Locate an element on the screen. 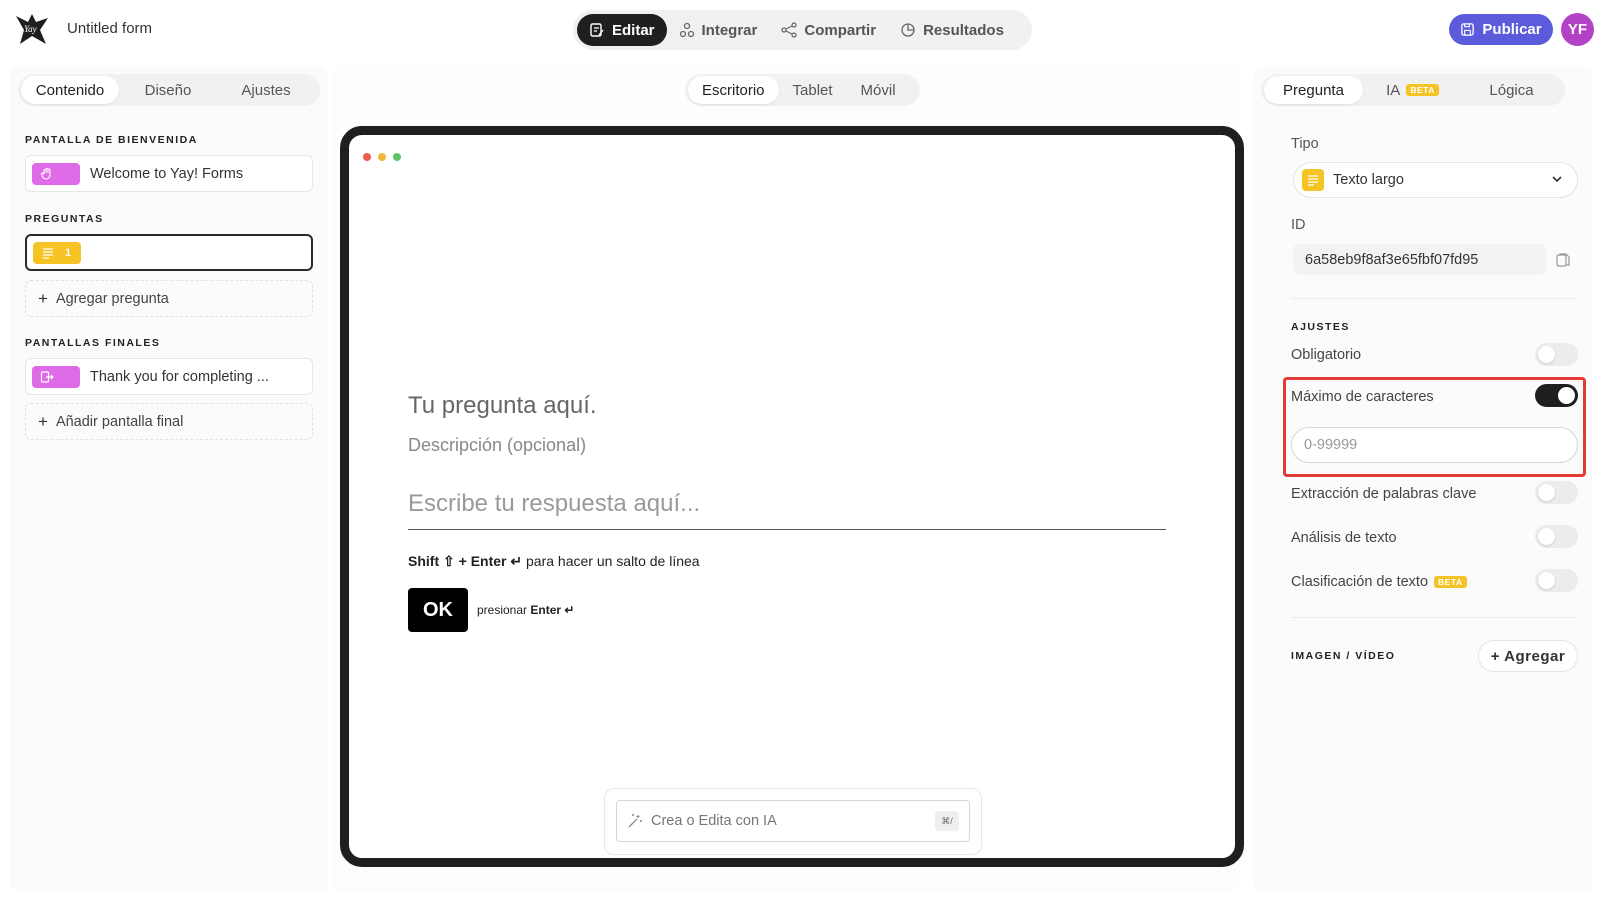 The image size is (1600, 900). window-dot-yellow is located at coordinates (382, 157).